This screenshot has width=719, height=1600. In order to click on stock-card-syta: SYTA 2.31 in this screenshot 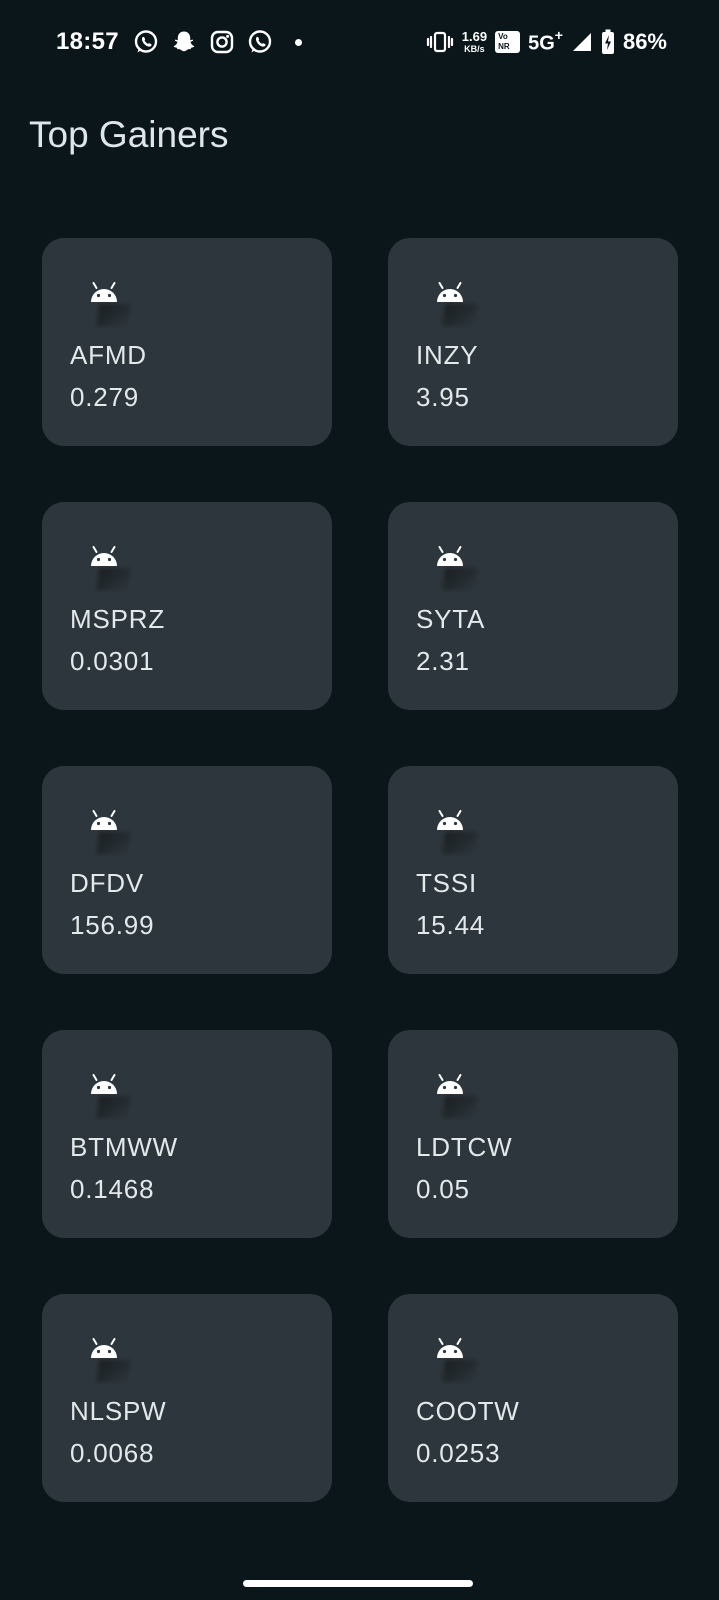, I will do `click(533, 606)`.